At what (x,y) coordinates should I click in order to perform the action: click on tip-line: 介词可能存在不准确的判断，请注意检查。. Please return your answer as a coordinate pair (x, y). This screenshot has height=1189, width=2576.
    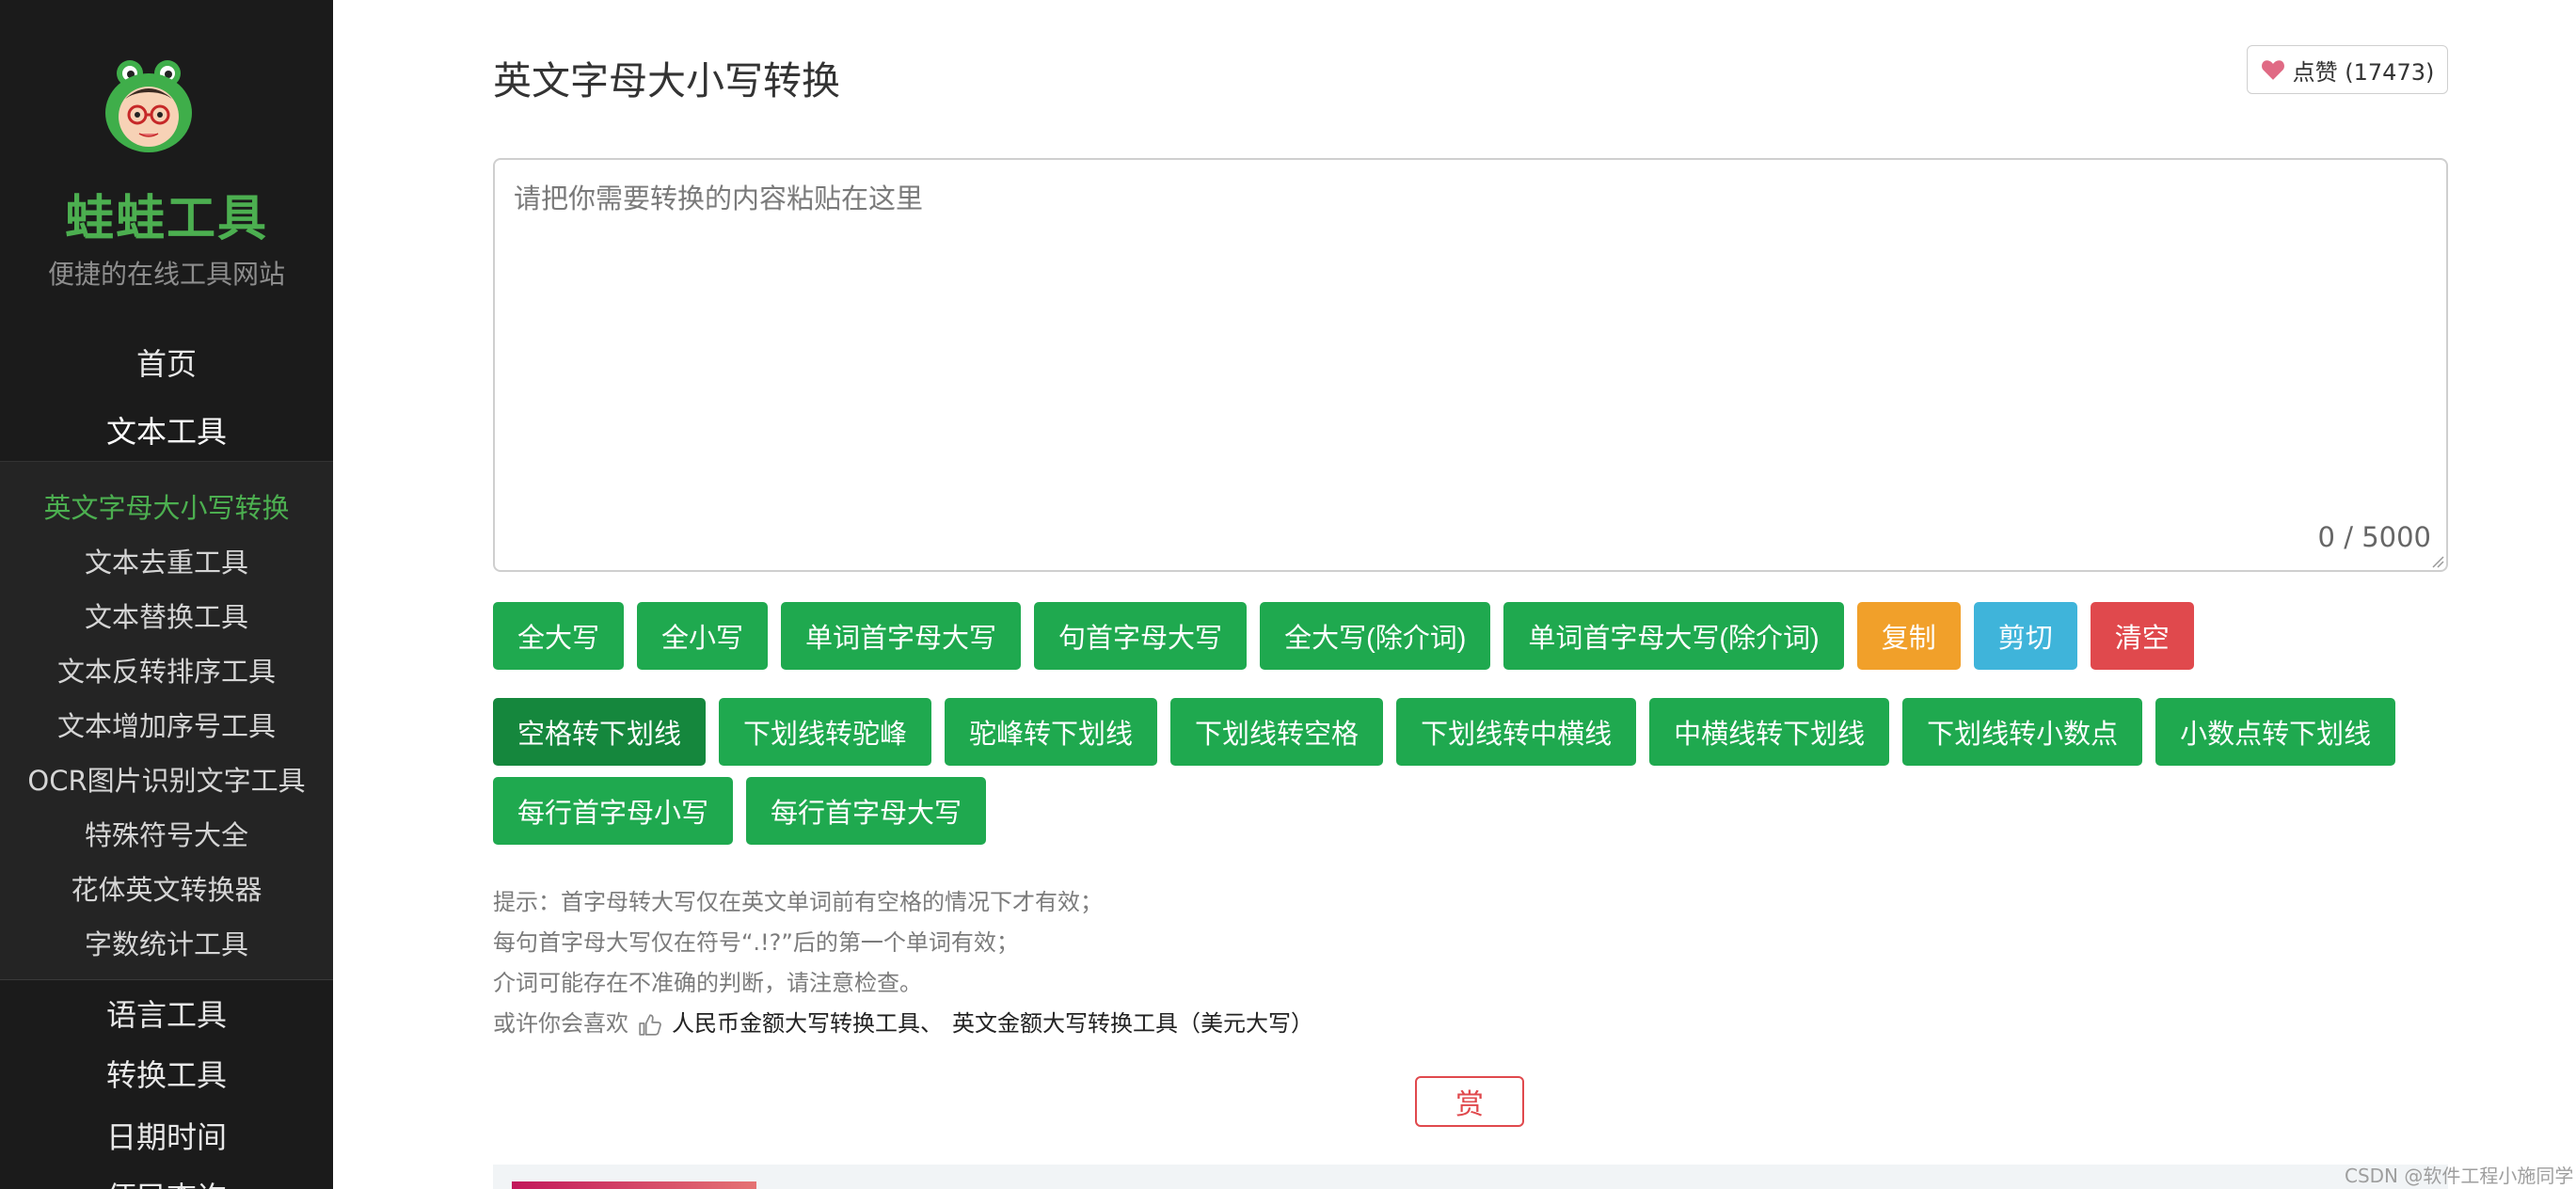
    Looking at the image, I should click on (707, 983).